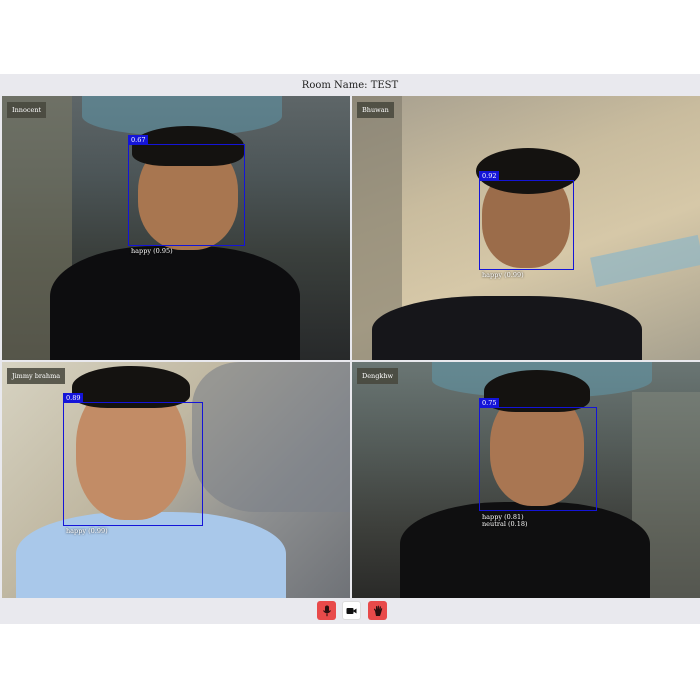  I want to click on video-camera-icon, so click(351, 610).